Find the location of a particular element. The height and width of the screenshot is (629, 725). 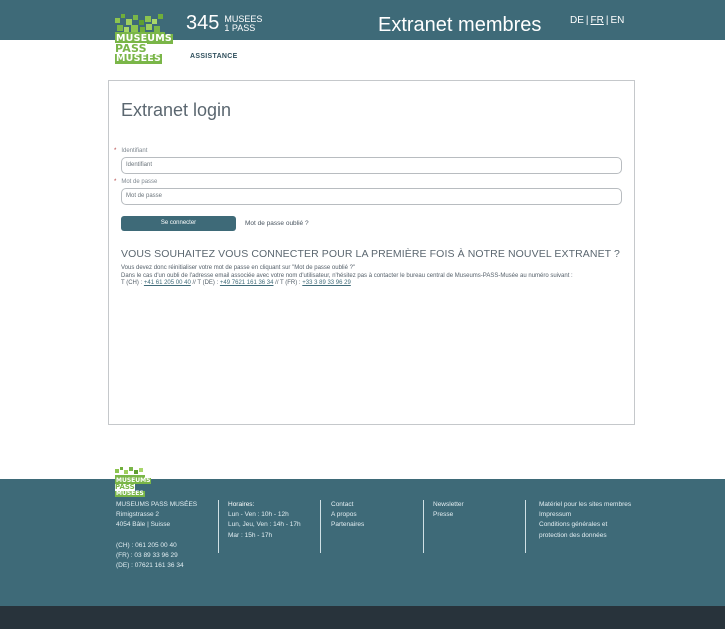

footer-logo-text-musees: MUSEES is located at coordinates (130, 493).